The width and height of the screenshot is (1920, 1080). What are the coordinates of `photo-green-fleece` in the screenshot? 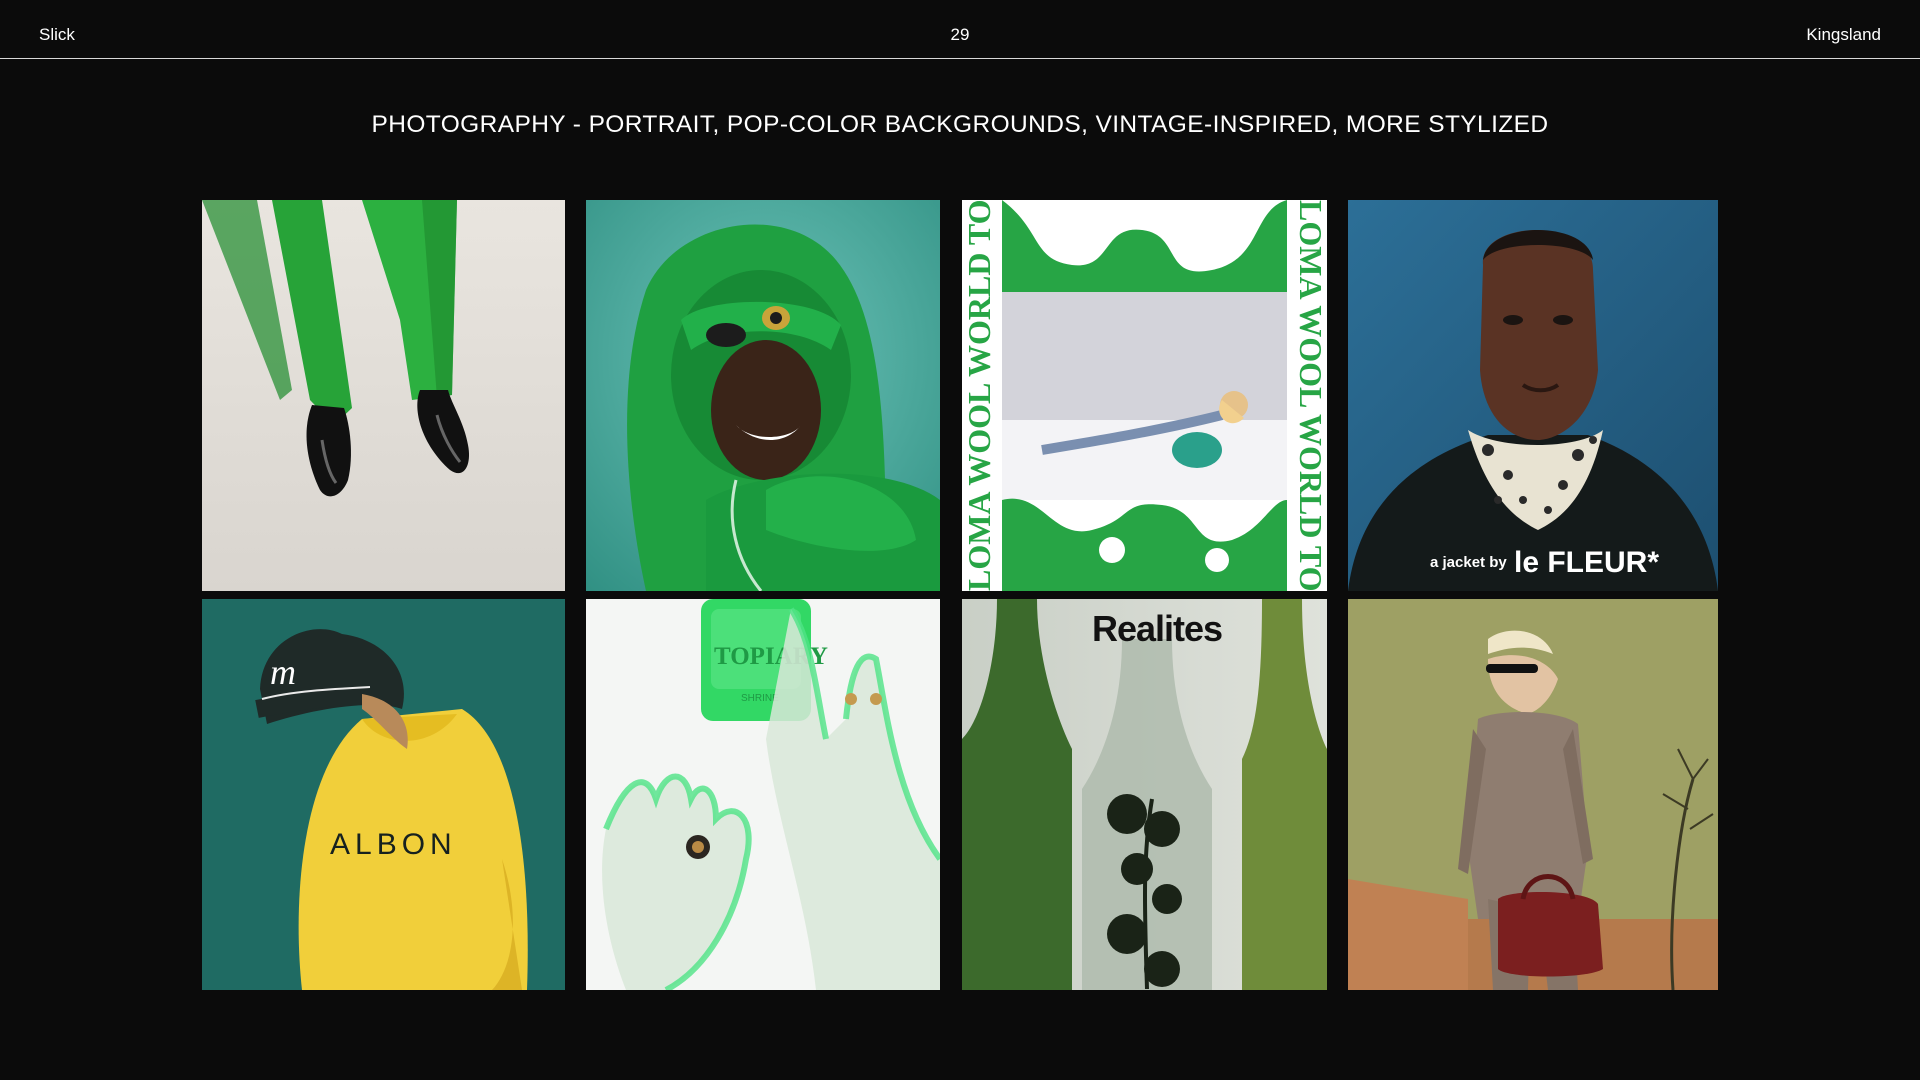 It's located at (763, 395).